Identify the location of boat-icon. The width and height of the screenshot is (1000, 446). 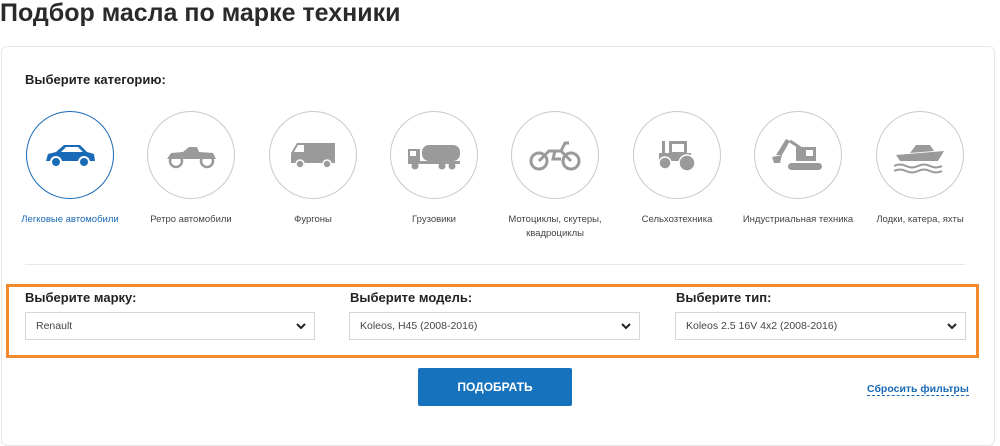
(918, 159).